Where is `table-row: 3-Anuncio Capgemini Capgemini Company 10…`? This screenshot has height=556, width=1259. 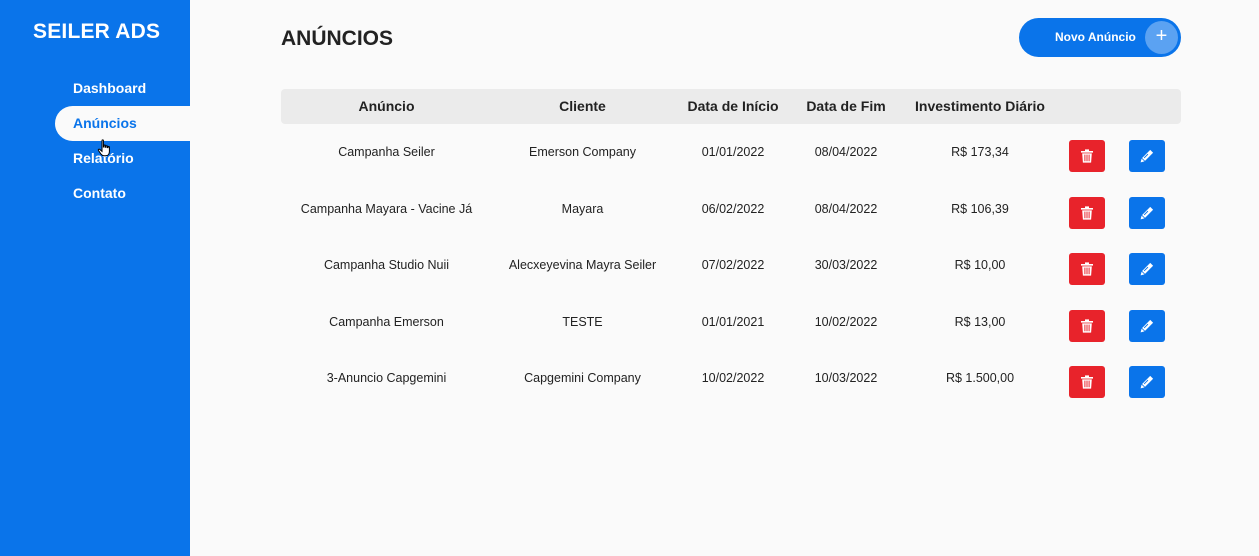 table-row: 3-Anuncio Capgemini Capgemini Company 10… is located at coordinates (731, 378).